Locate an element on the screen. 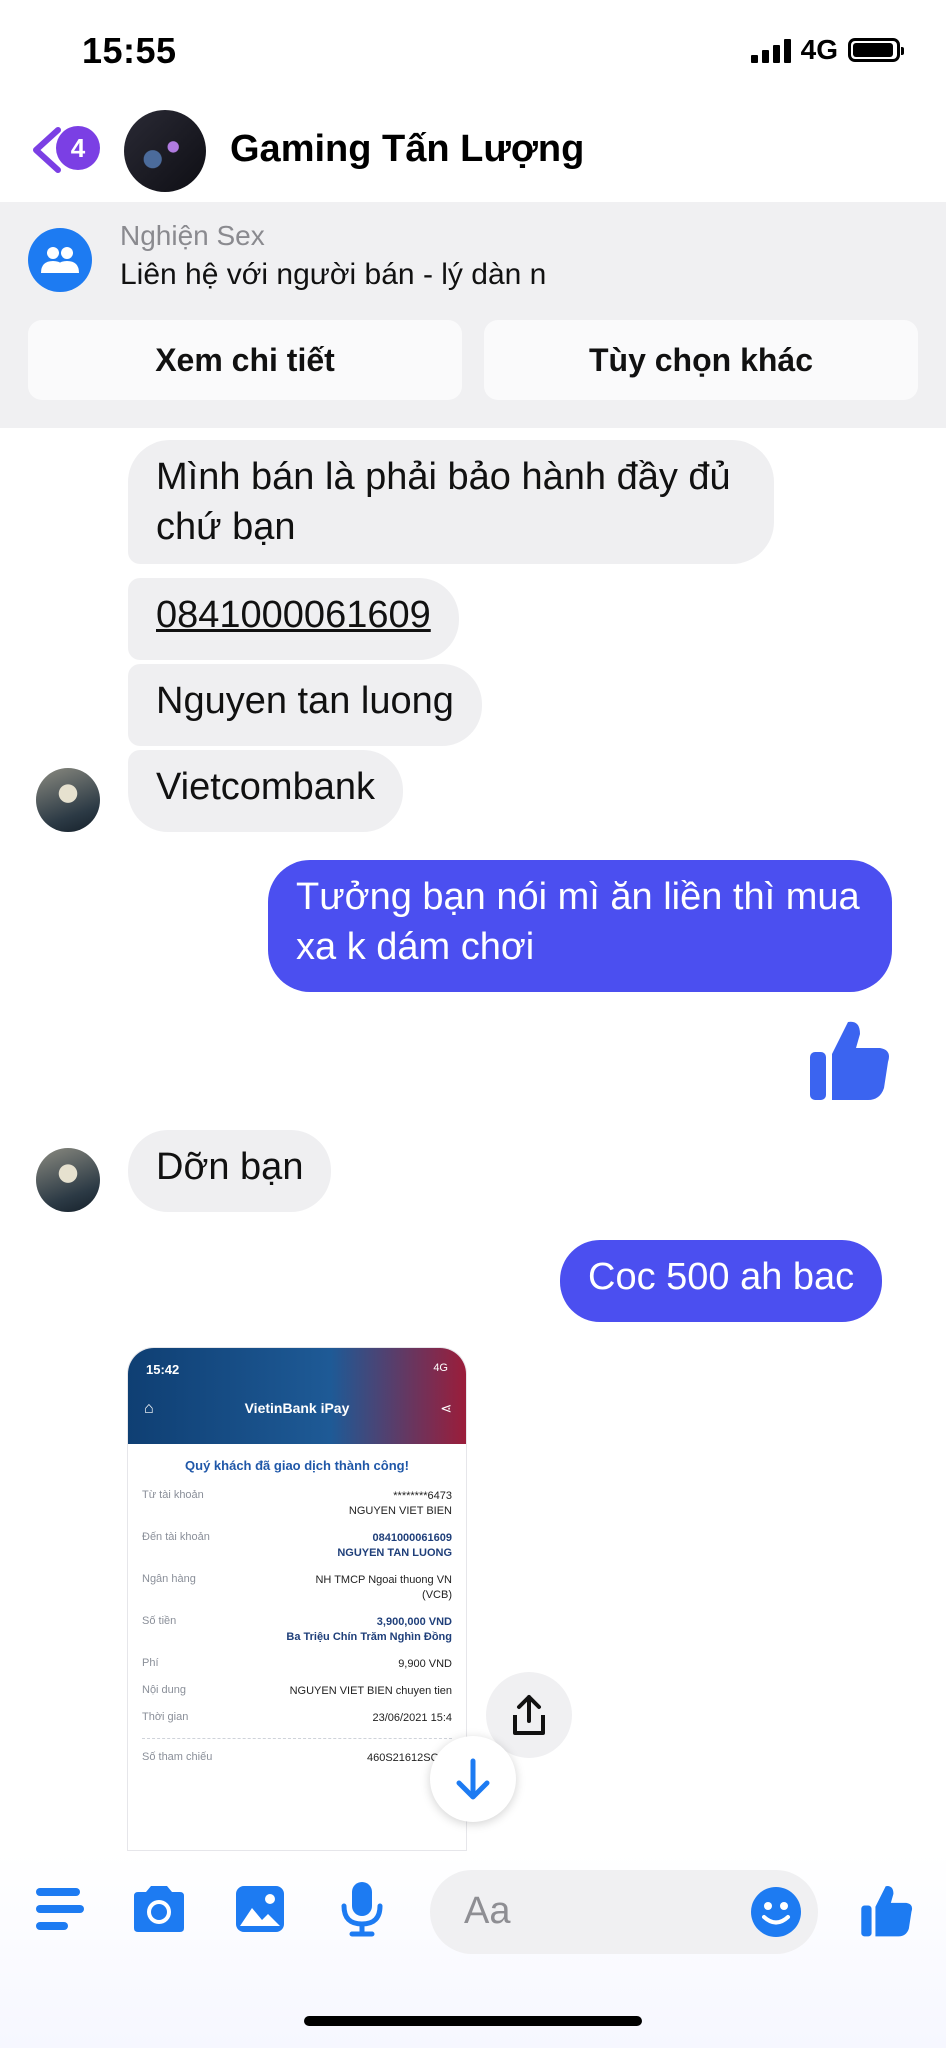 This screenshot has height=2048, width=946. receipt-value: 0841000061609 NGUYEN TAN LUONG is located at coordinates (394, 1545).